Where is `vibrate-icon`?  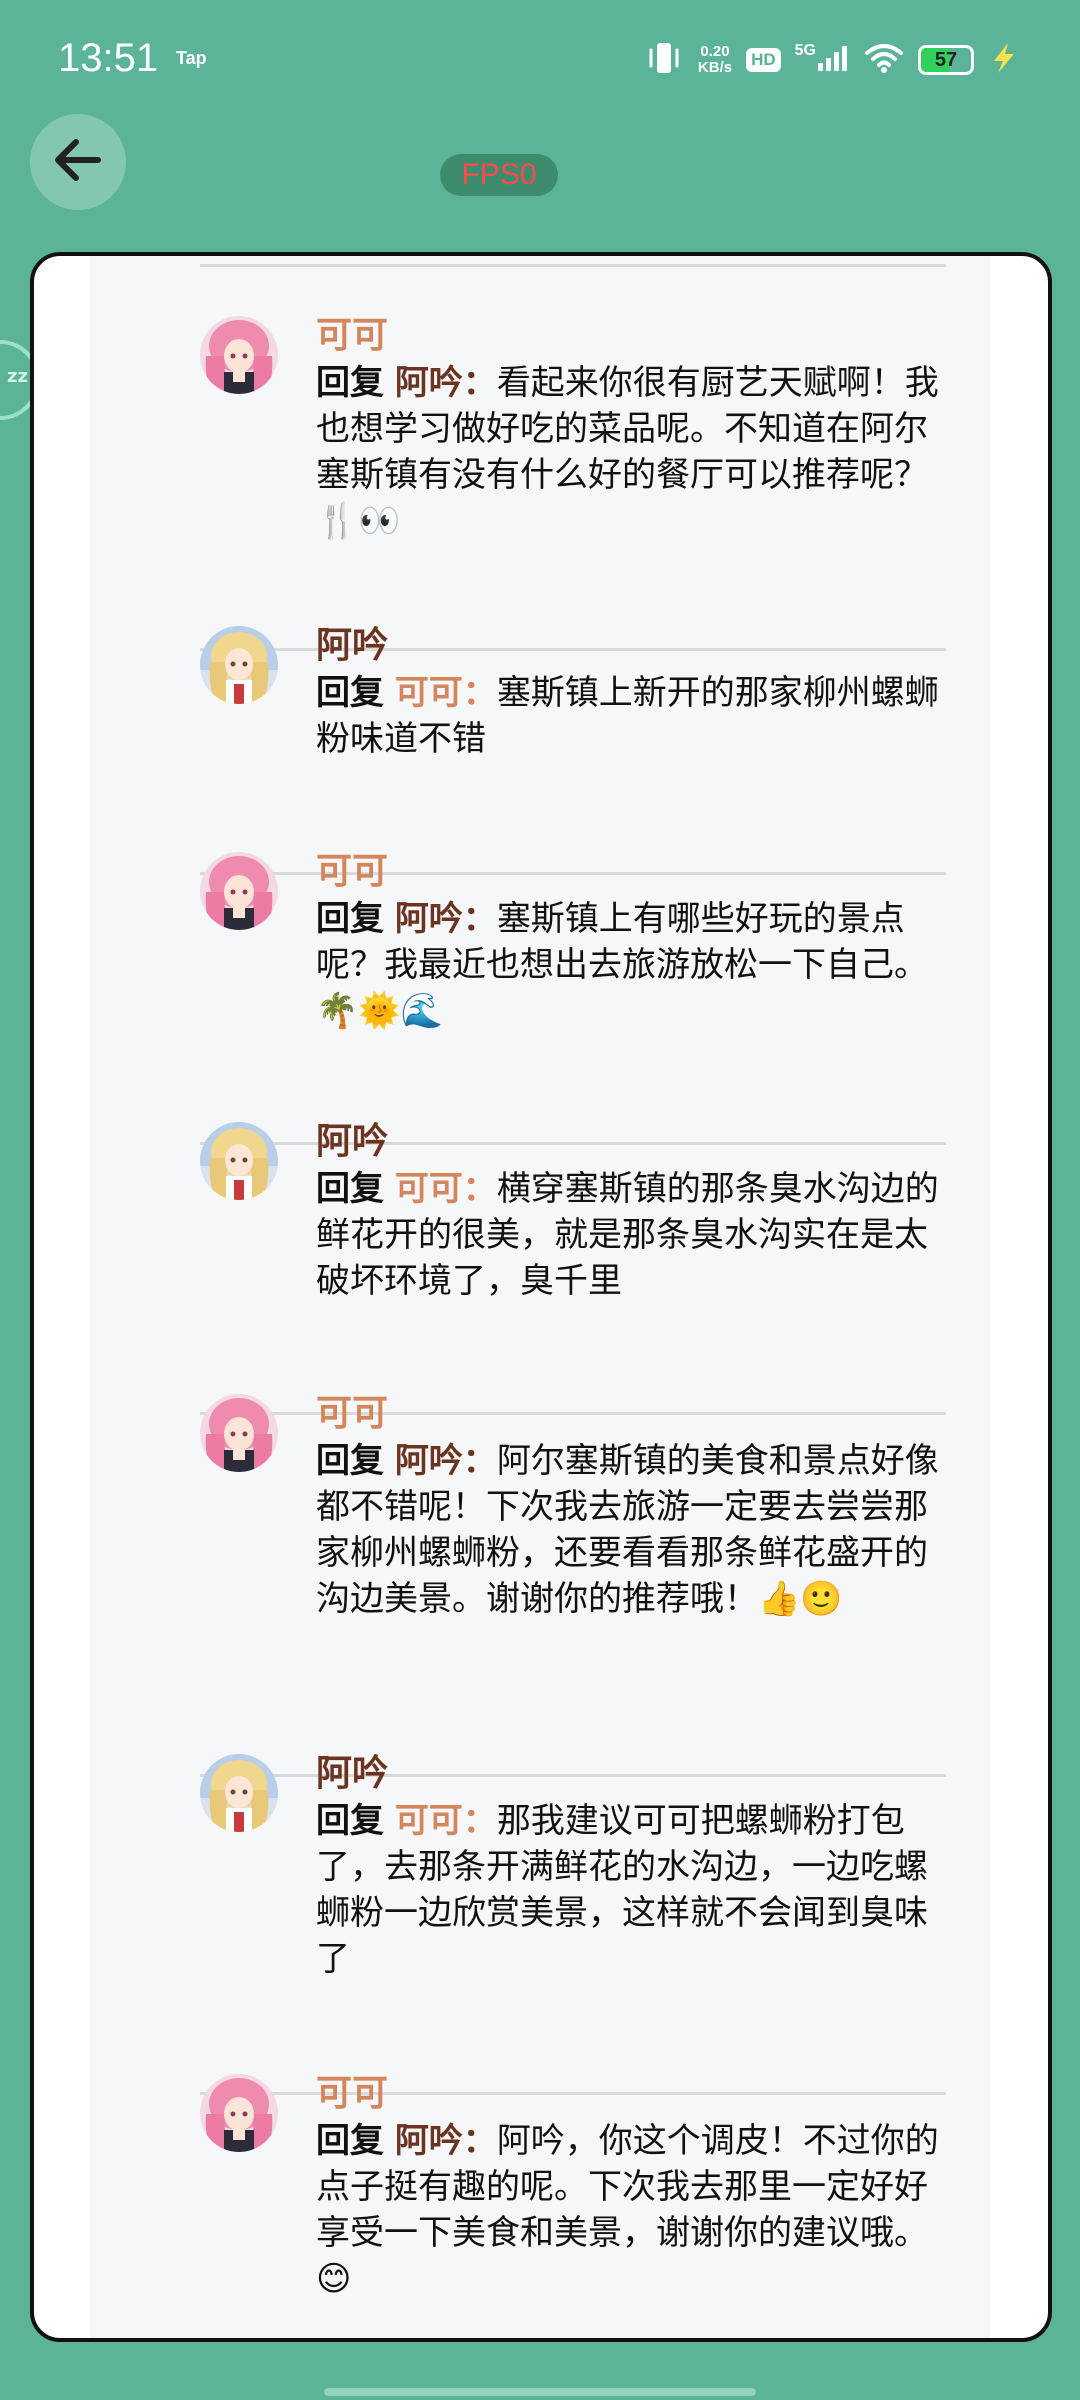 vibrate-icon is located at coordinates (664, 60).